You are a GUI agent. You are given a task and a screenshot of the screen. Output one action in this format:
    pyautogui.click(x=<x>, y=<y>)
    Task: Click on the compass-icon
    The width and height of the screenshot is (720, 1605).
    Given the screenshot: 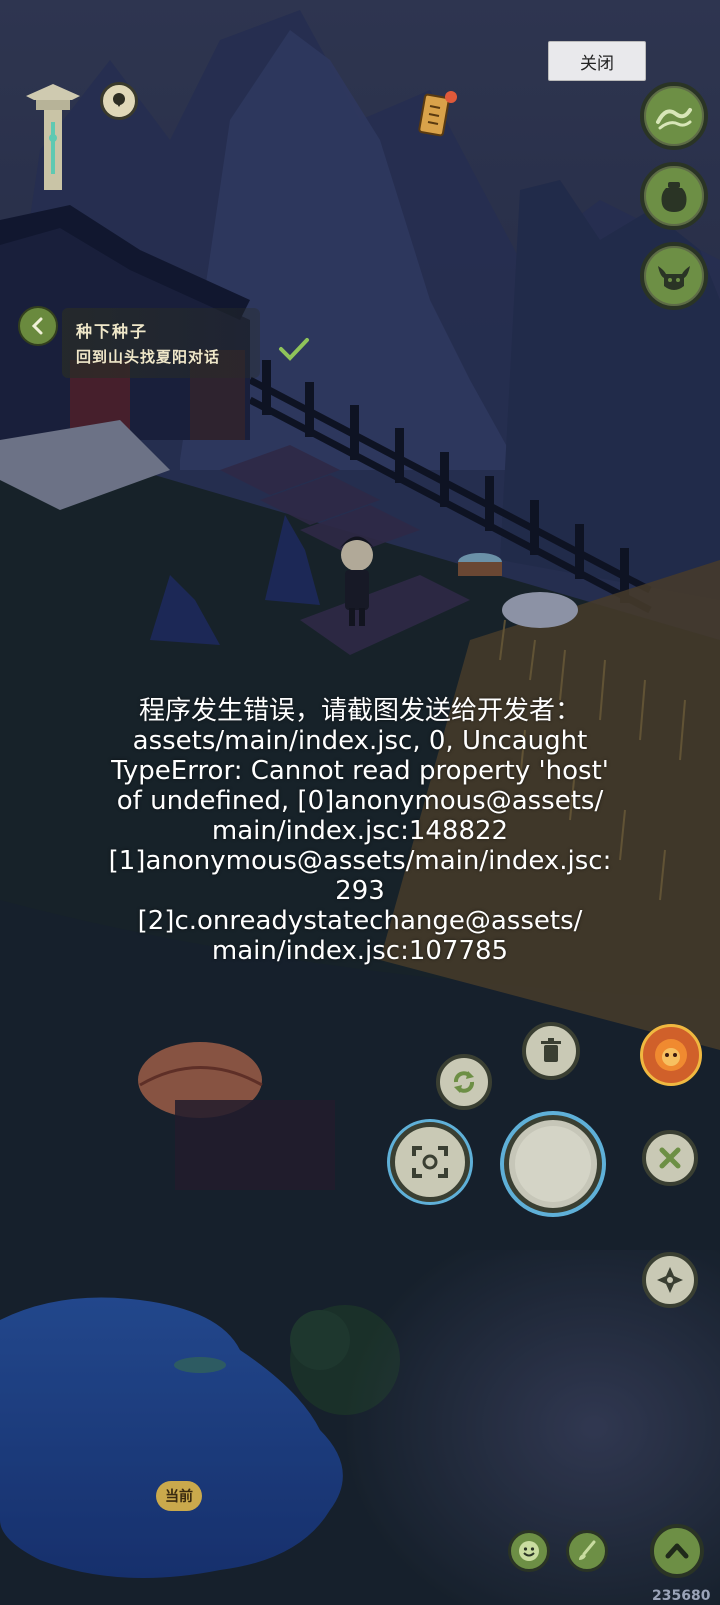 What is the action you would take?
    pyautogui.click(x=670, y=1280)
    